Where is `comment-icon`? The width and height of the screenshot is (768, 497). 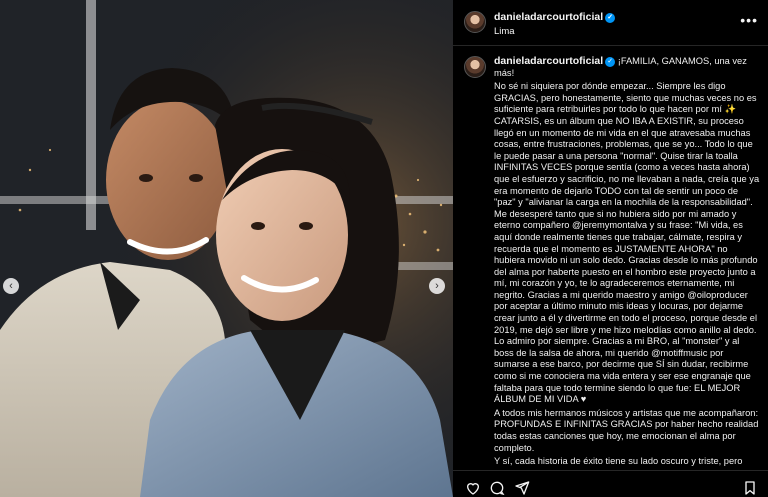
comment-icon is located at coordinates (497, 488).